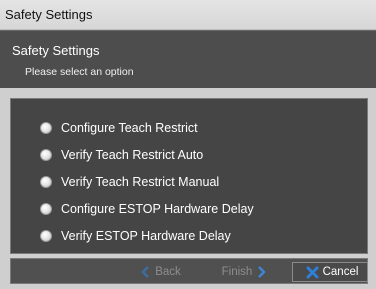 This screenshot has height=289, width=376. Describe the element at coordinates (340, 272) in the screenshot. I see `cancel-button-label: Cancel` at that location.